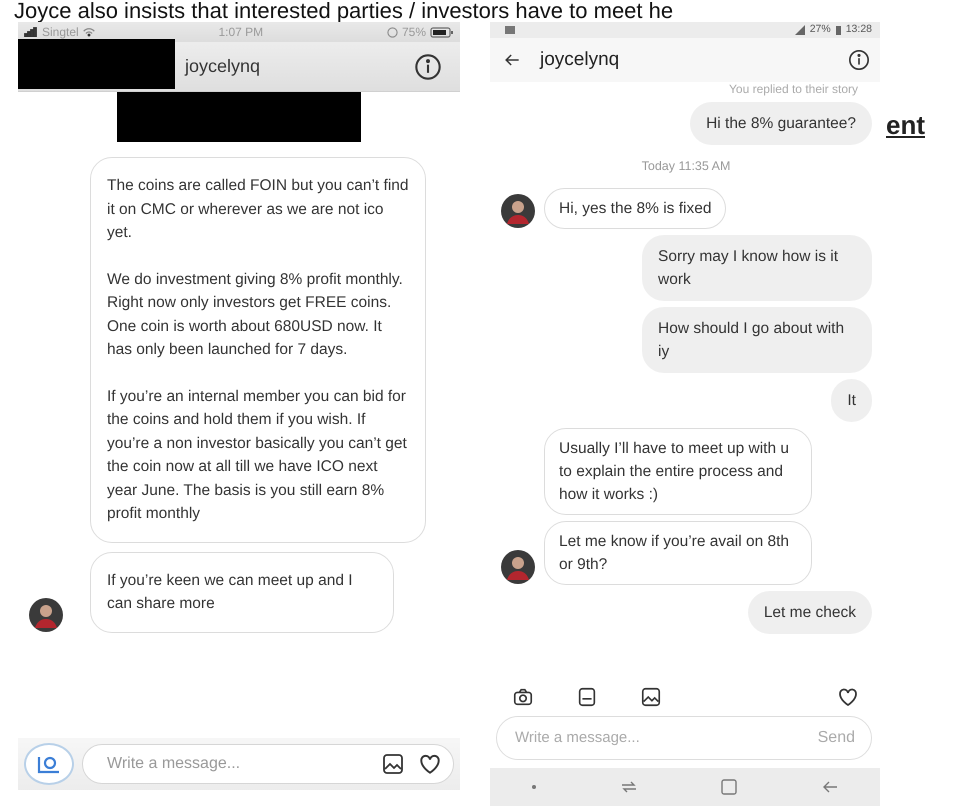 Image resolution: width=955 pixels, height=806 pixels. I want to click on camera-button, so click(49, 764).